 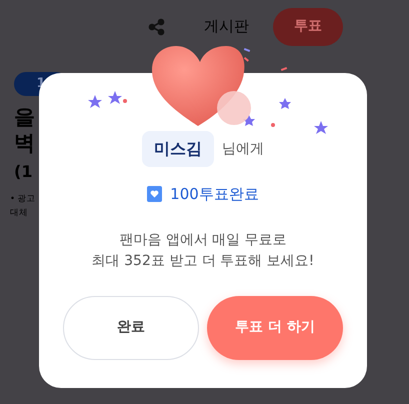 I want to click on vote-button: 투표, so click(x=308, y=27).